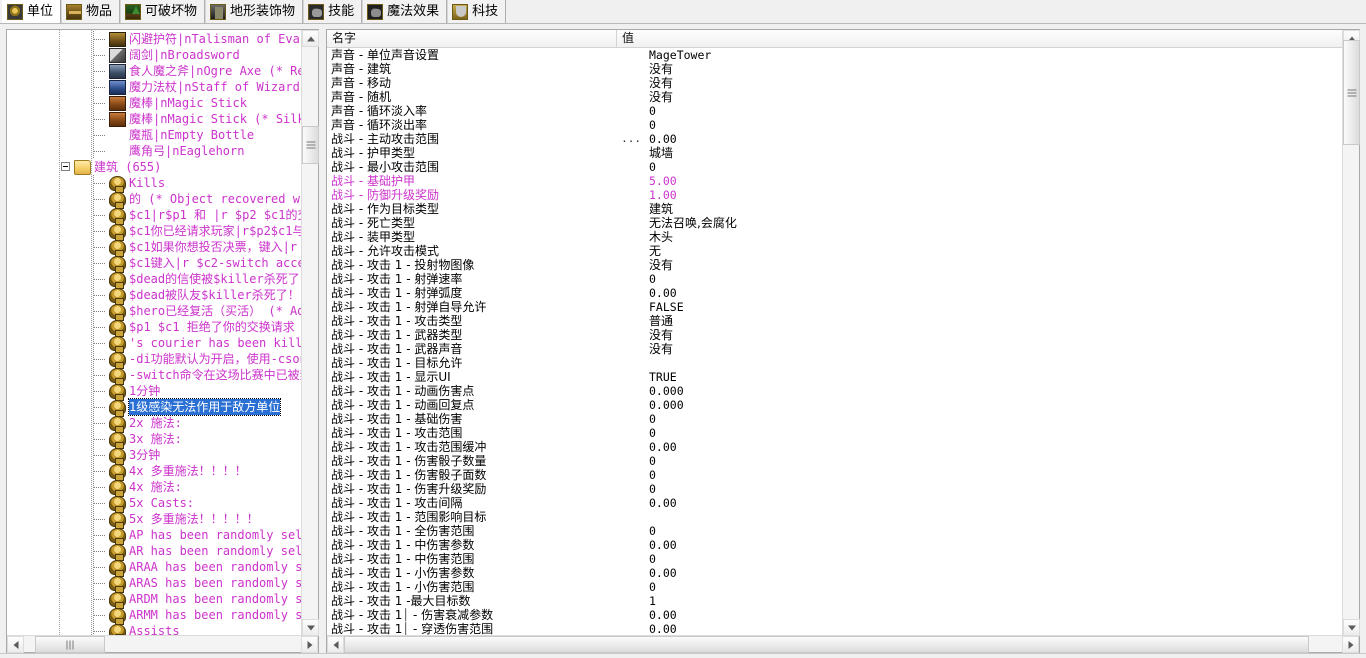 This screenshot has height=658, width=1366. What do you see at coordinates (472, 153) in the screenshot?
I see `property-name-cell: 战斗 - 护甲类型` at bounding box center [472, 153].